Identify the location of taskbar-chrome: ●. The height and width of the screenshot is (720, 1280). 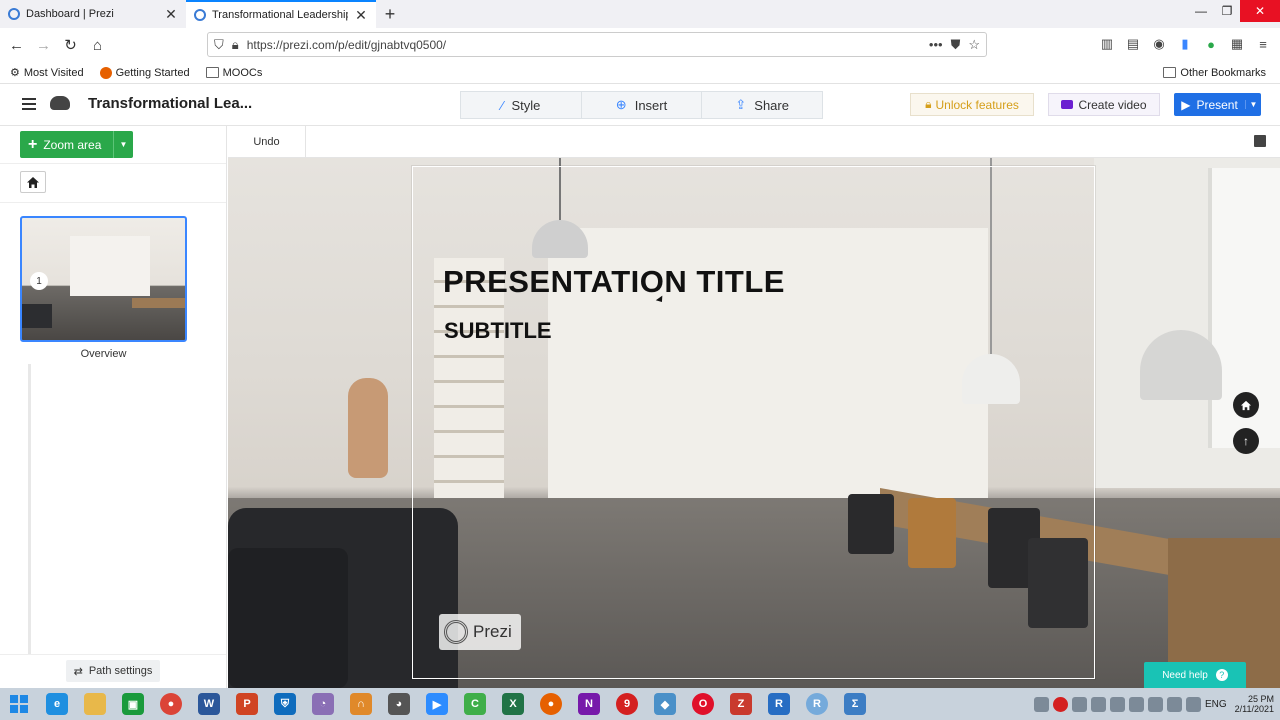
(171, 704).